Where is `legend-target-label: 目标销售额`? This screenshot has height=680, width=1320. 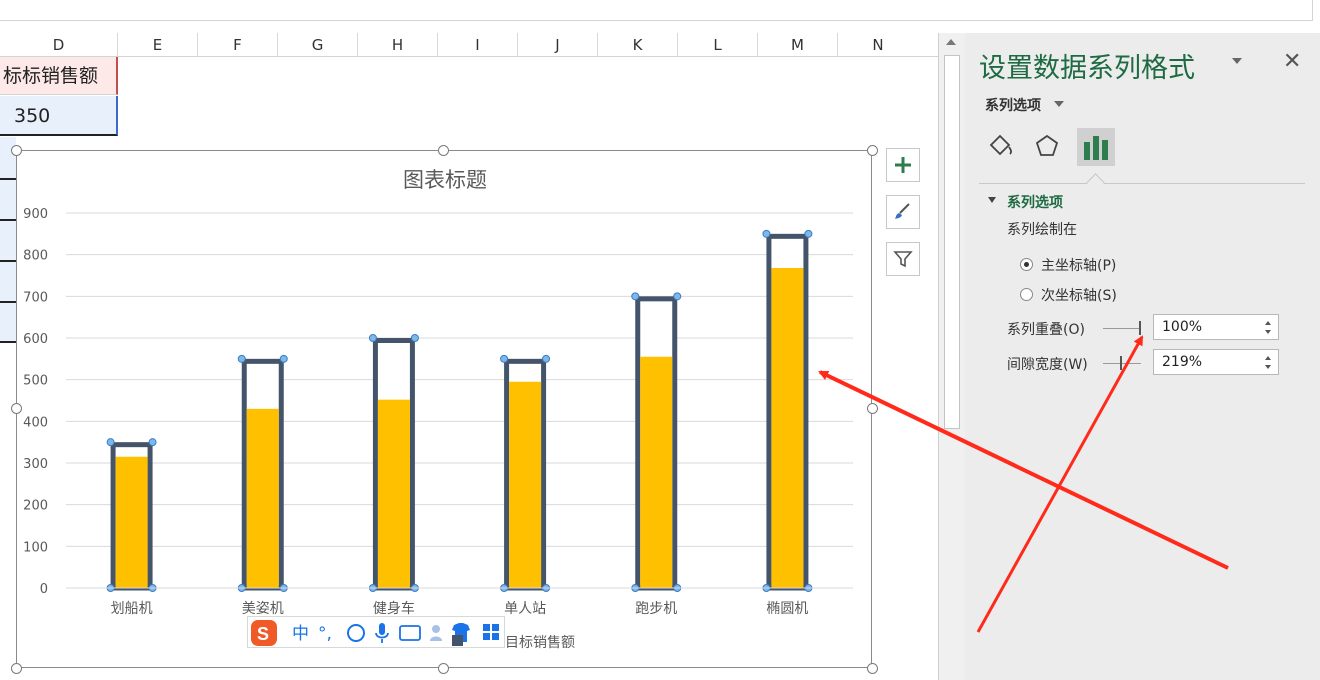
legend-target-label: 目标销售额 is located at coordinates (540, 642).